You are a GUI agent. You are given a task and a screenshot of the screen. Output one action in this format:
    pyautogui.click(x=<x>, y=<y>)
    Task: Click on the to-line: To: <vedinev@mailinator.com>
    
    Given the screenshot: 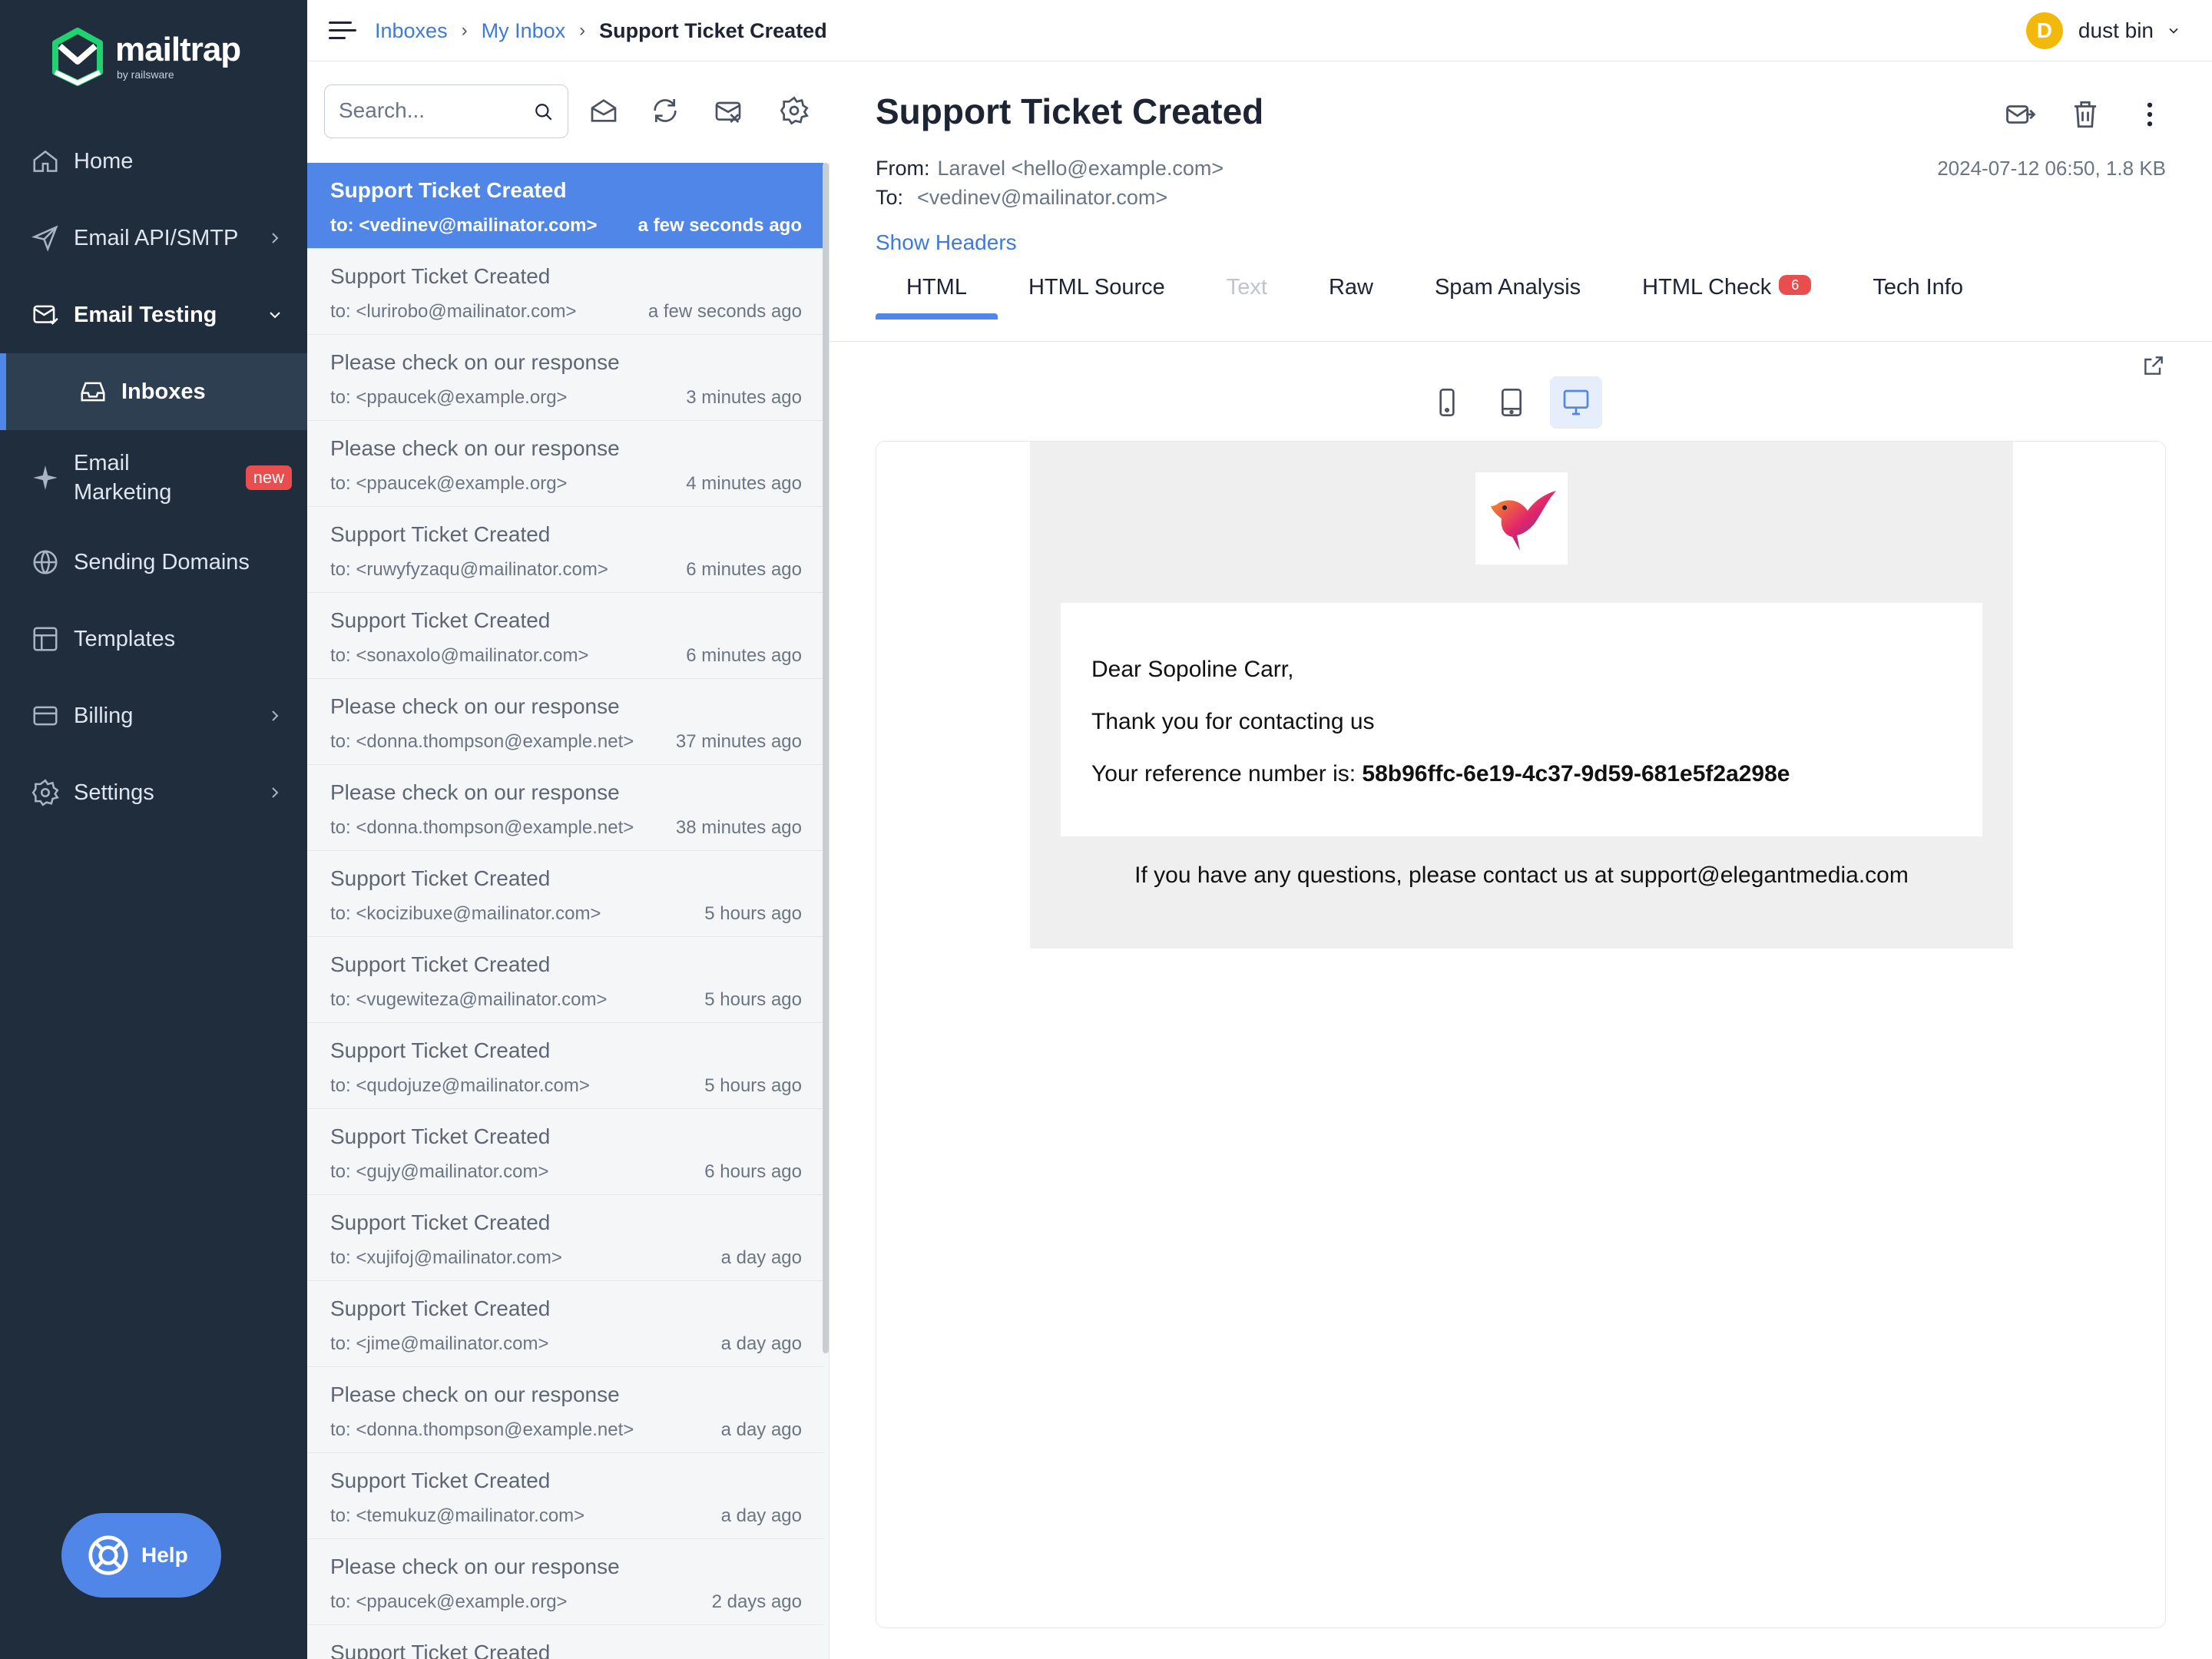 What is the action you would take?
    pyautogui.click(x=1022, y=198)
    